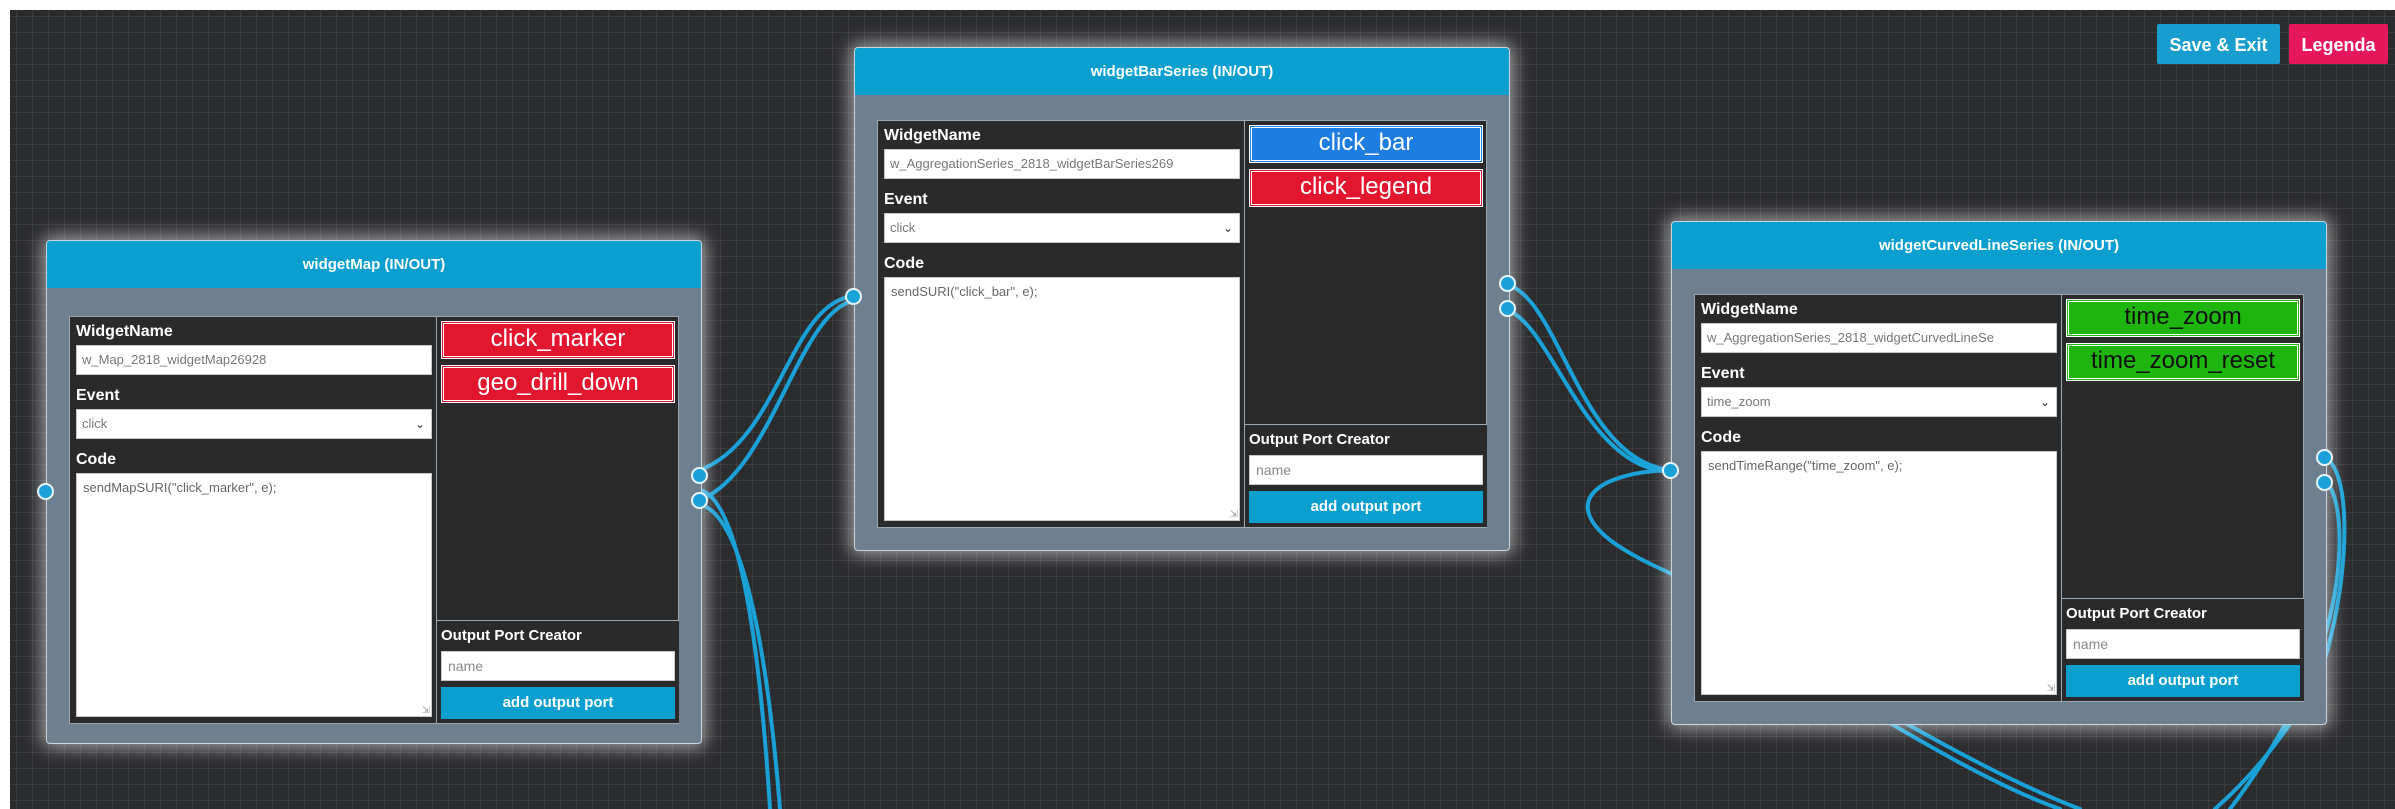  Describe the element at coordinates (853, 296) in the screenshot. I see `input-anchor-barseries` at that location.